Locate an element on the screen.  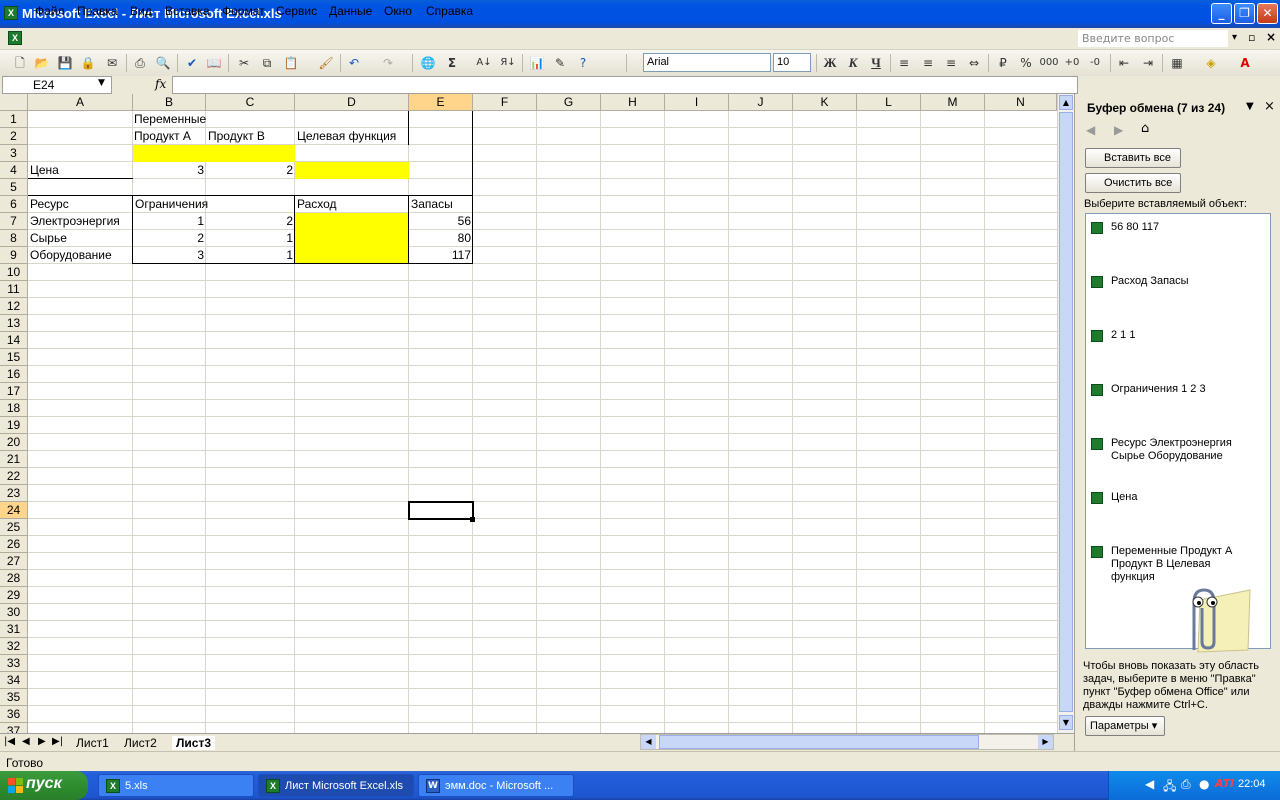
row-header-19: 19 is located at coordinates (14, 425).